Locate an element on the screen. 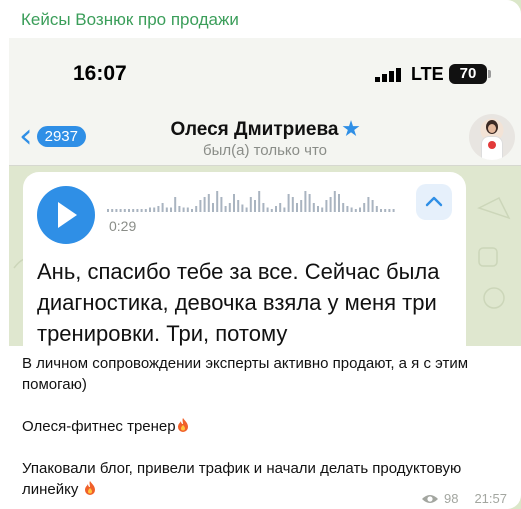  battery-level: 70 is located at coordinates (468, 74).